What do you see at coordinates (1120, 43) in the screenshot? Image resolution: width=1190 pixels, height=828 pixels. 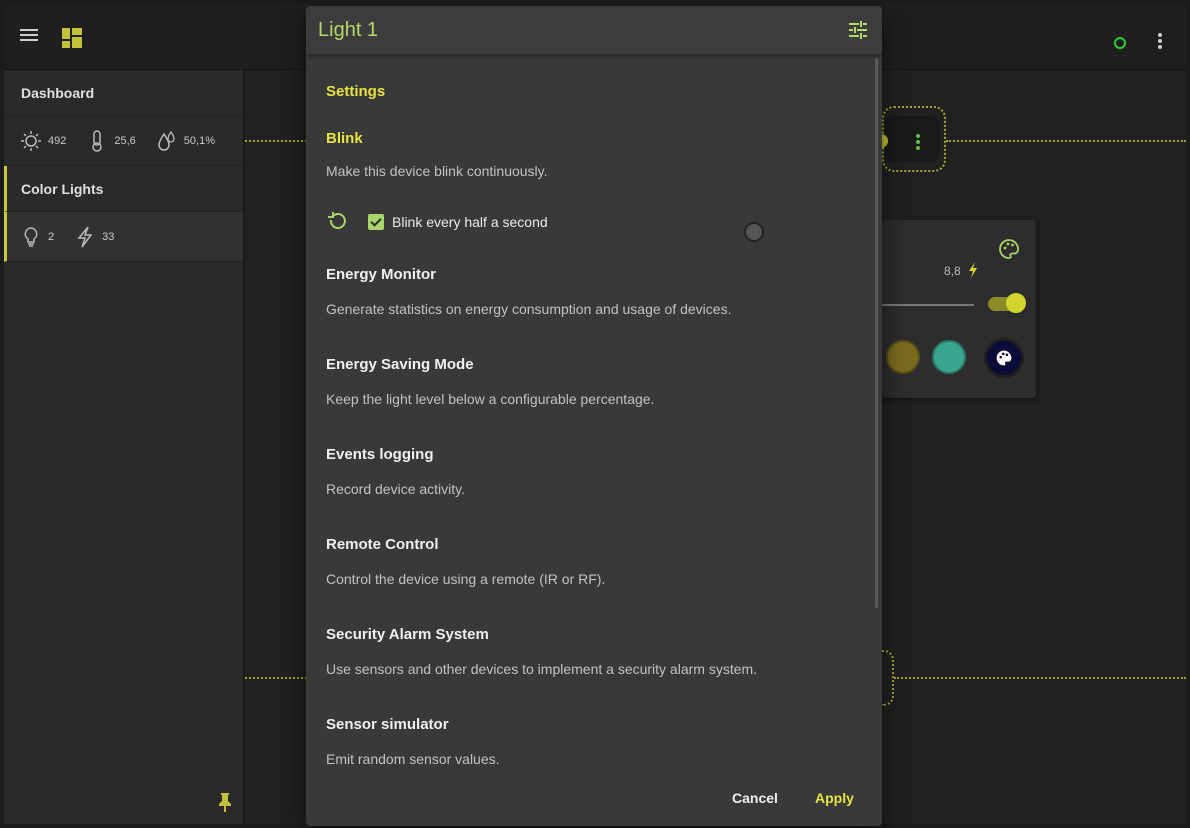 I see `connection-status-icon` at bounding box center [1120, 43].